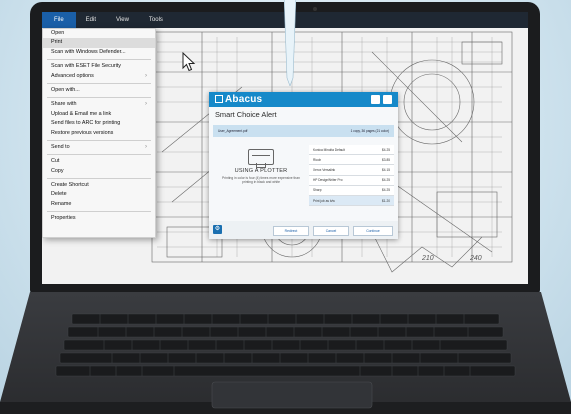  Describe the element at coordinates (99, 204) in the screenshot. I see `menu-item-rename: Rename` at that location.